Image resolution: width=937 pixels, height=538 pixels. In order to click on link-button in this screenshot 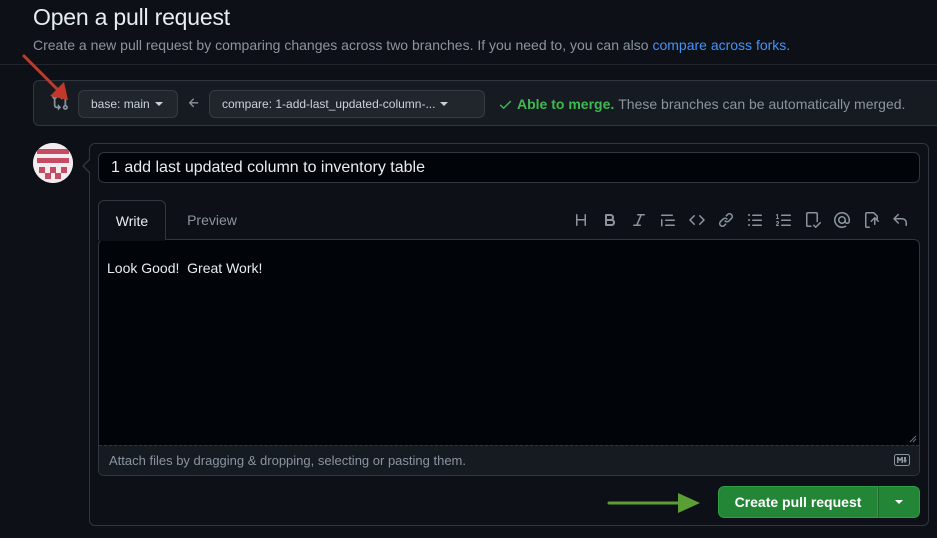, I will do `click(725, 220)`.